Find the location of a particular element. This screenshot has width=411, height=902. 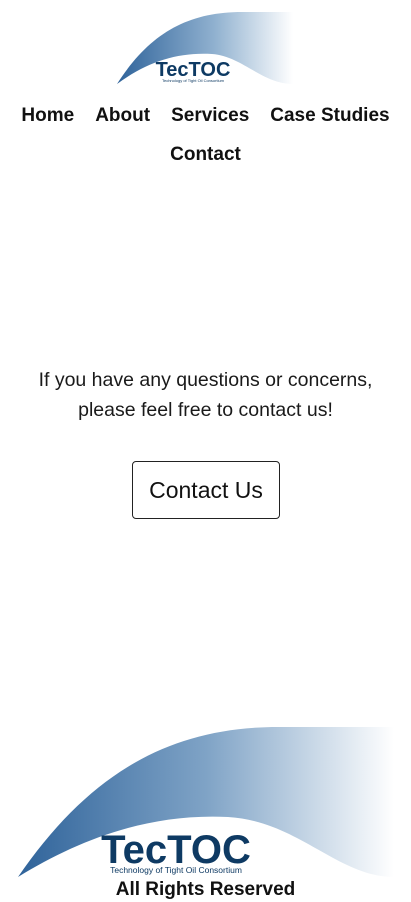

contact-message-line-1: If you have any questions or concerns, is located at coordinates (205, 380).